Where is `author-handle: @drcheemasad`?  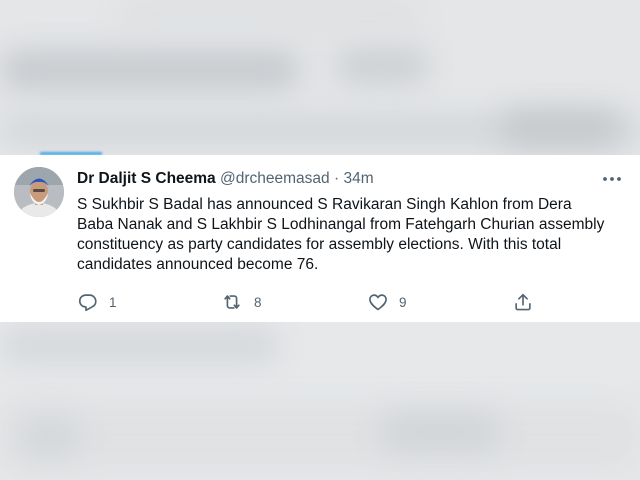
author-handle: @drcheemasad is located at coordinates (275, 178).